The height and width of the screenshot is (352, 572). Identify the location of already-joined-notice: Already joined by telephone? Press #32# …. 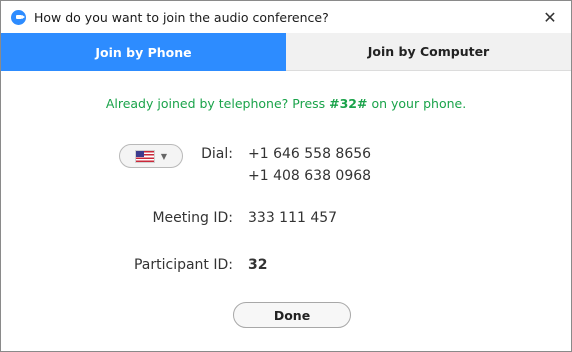
(286, 103).